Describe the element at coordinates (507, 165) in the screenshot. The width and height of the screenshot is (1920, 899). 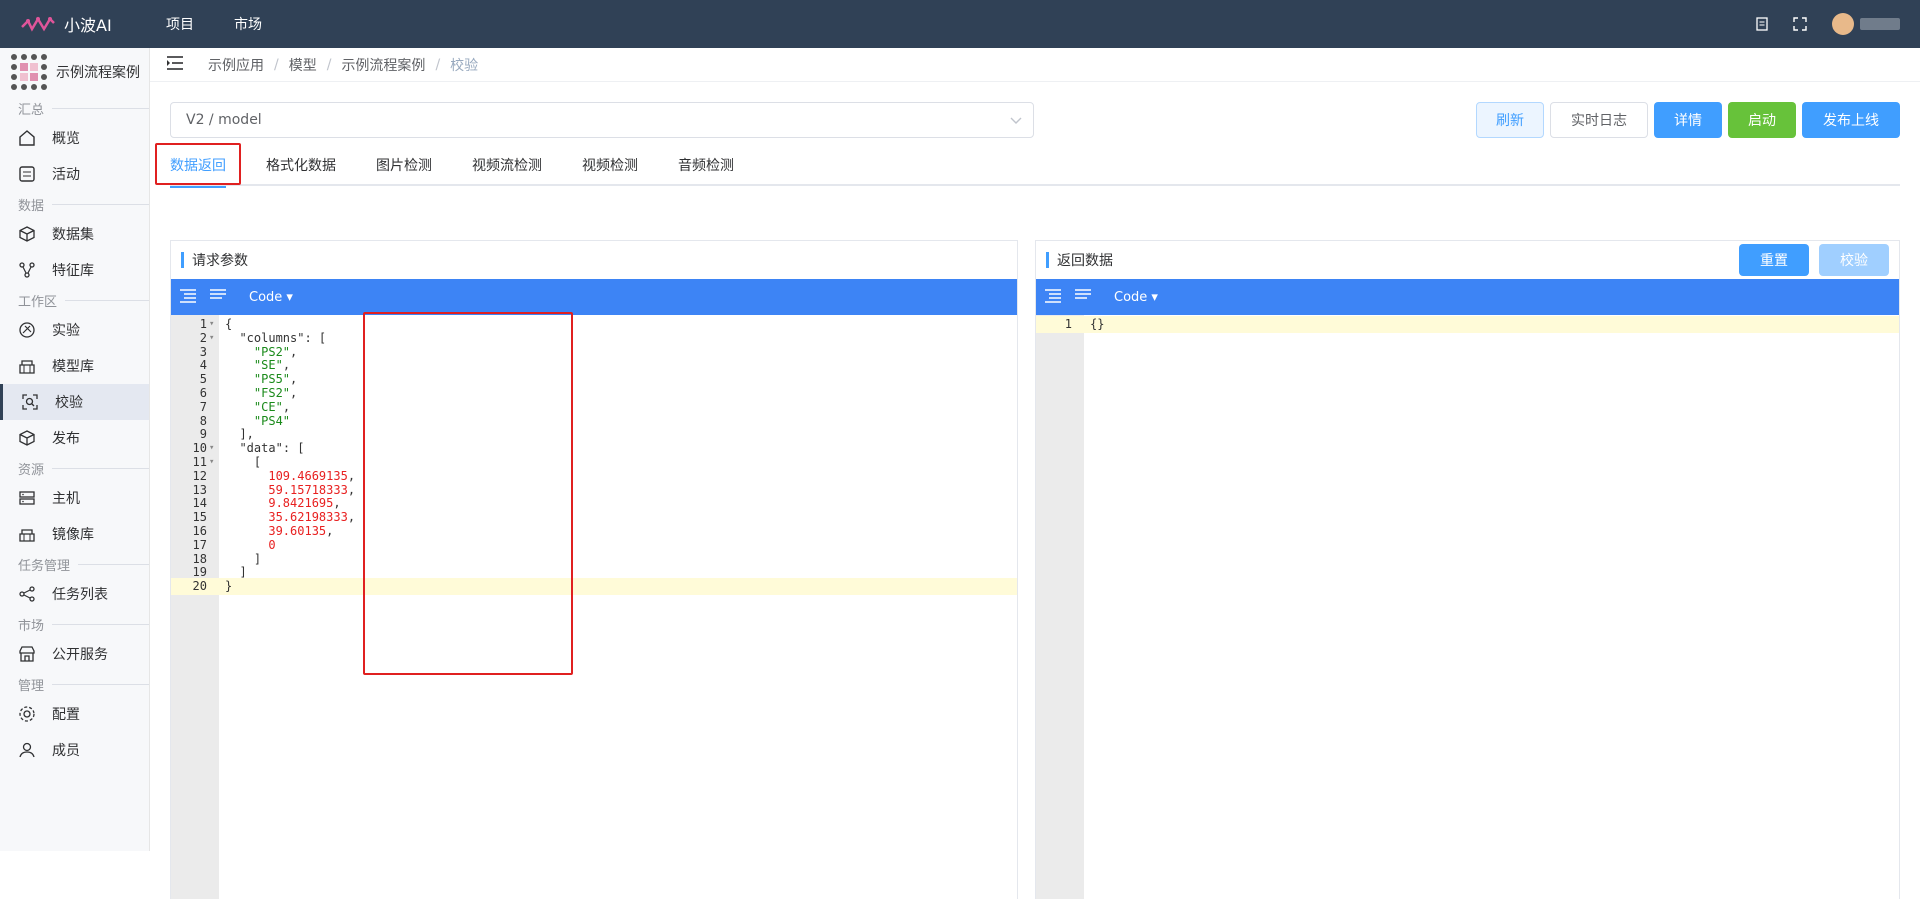
I see `tab-video-stream-detect: 视频流检测` at that location.